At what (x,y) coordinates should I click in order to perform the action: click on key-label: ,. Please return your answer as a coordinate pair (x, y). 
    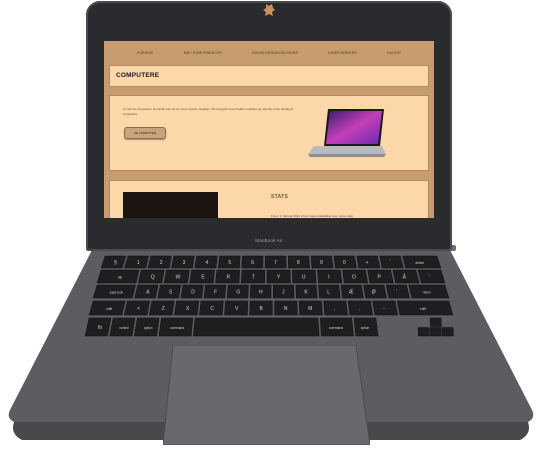
    Looking at the image, I should click on (334, 309).